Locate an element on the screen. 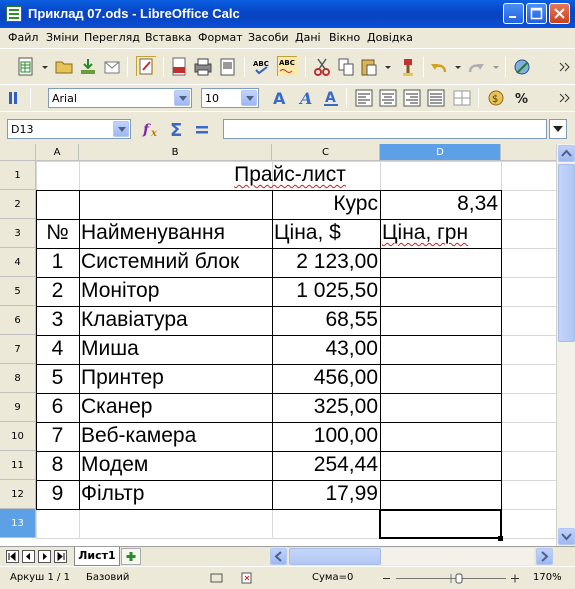  sum-icon: Σ is located at coordinates (177, 129).